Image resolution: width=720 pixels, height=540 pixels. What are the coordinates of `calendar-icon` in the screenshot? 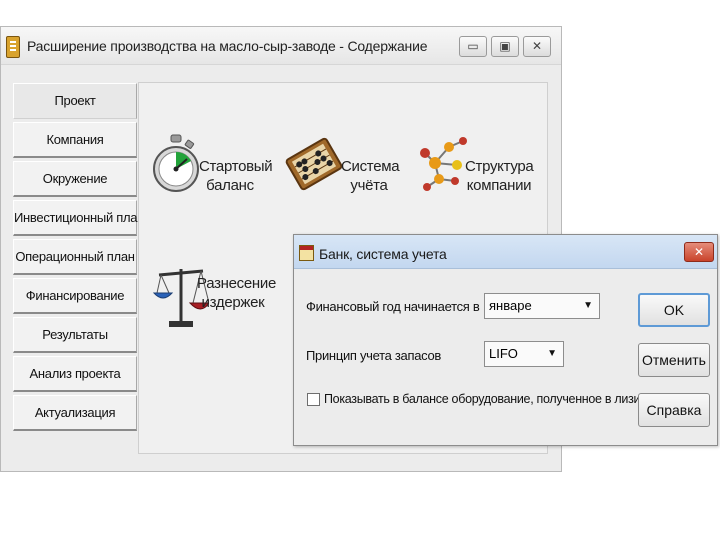 It's located at (306, 253).